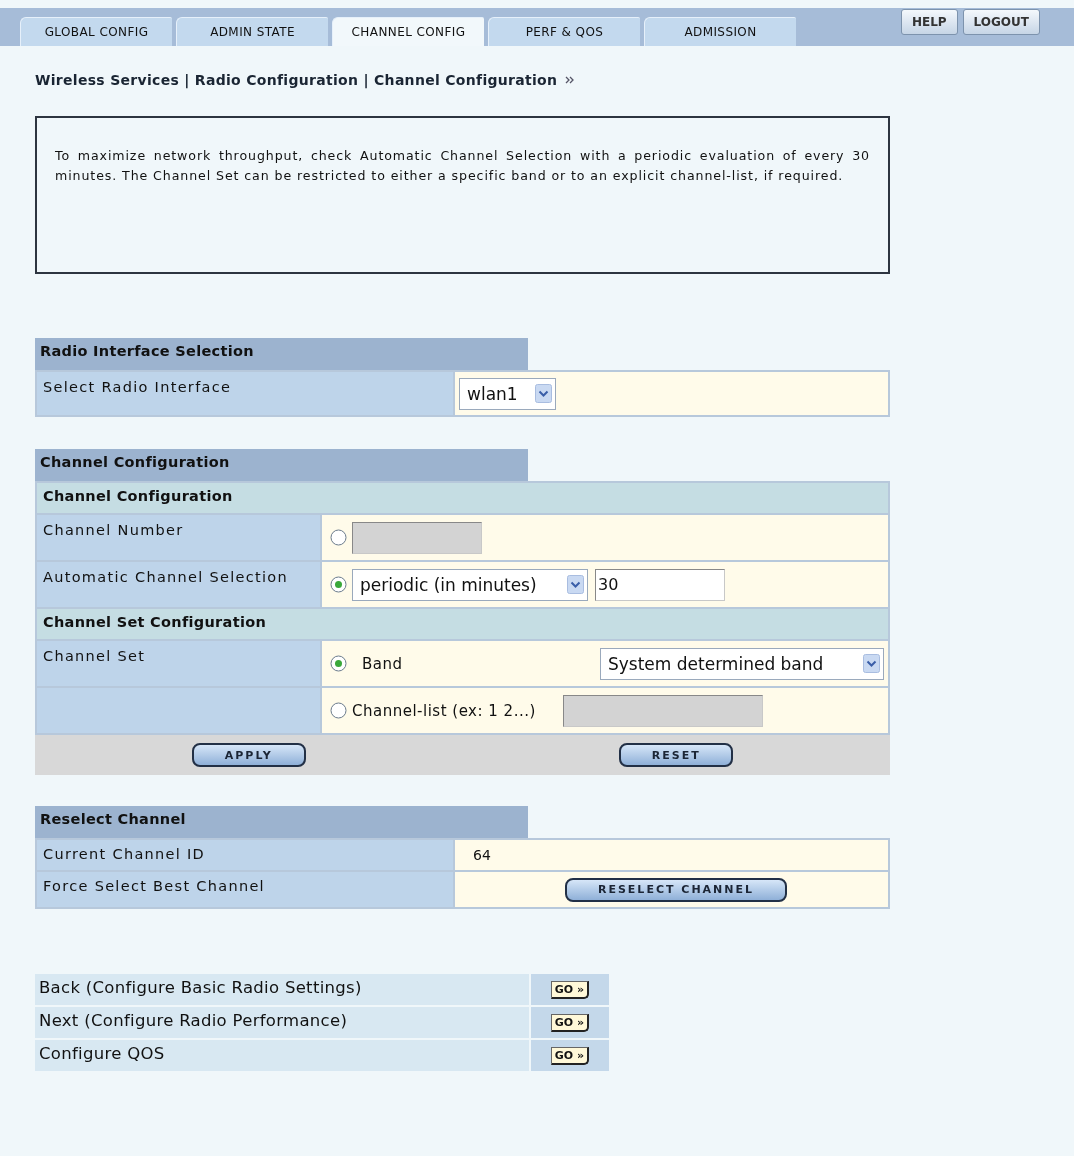 The height and width of the screenshot is (1156, 1074). Describe the element at coordinates (482, 855) in the screenshot. I see `channel-id-value: 64` at that location.